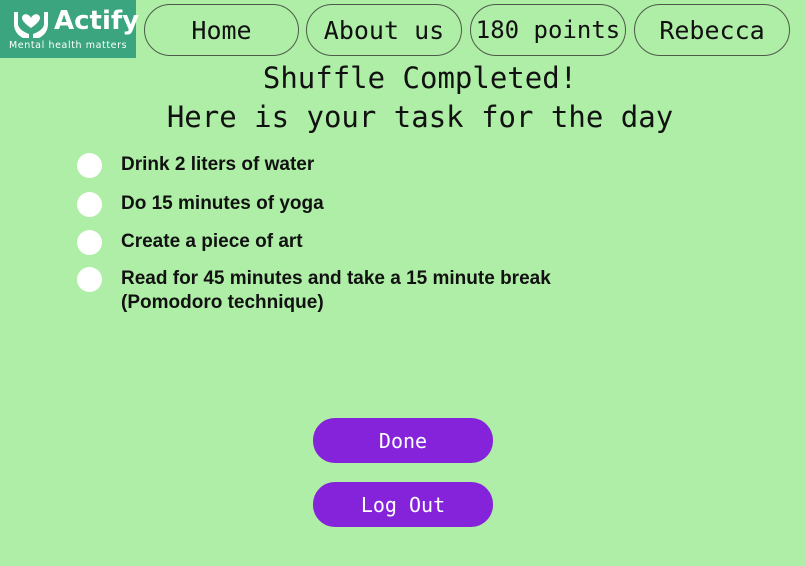 Image resolution: width=806 pixels, height=566 pixels. Describe the element at coordinates (221, 30) in the screenshot. I see `nav-home-button: Home` at that location.